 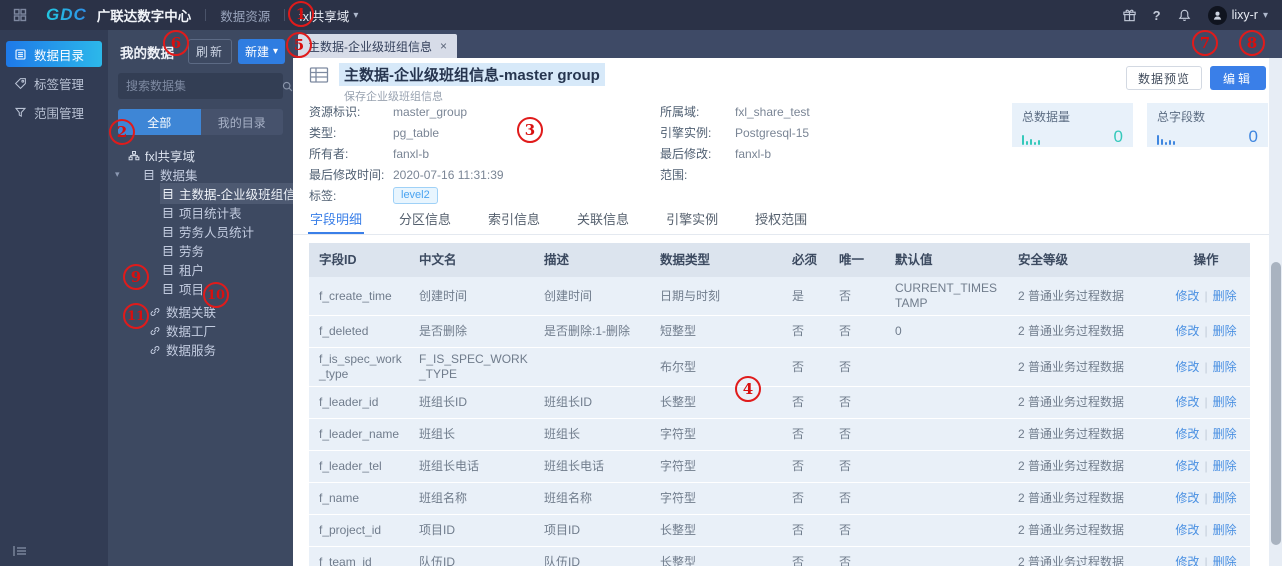 I want to click on detail-tabs: 字段明细 分区信息 索引信息 关联信息 引擎实例 授权范围, so click(x=787, y=218).